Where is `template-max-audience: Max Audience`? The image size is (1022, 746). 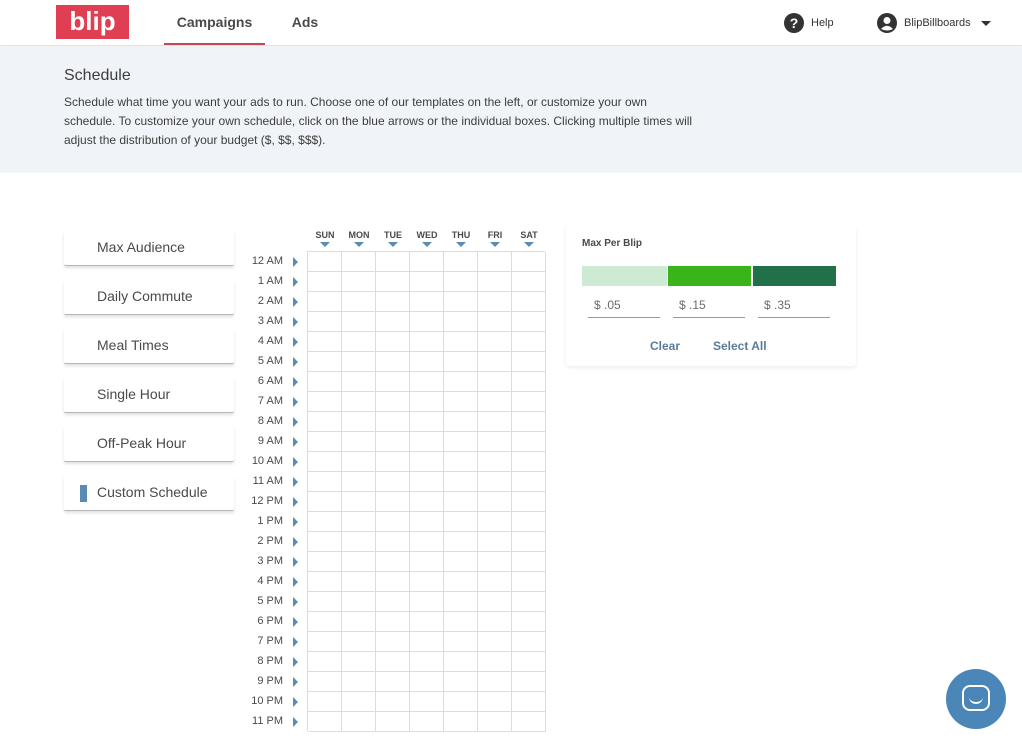
template-max-audience: Max Audience is located at coordinates (149, 248).